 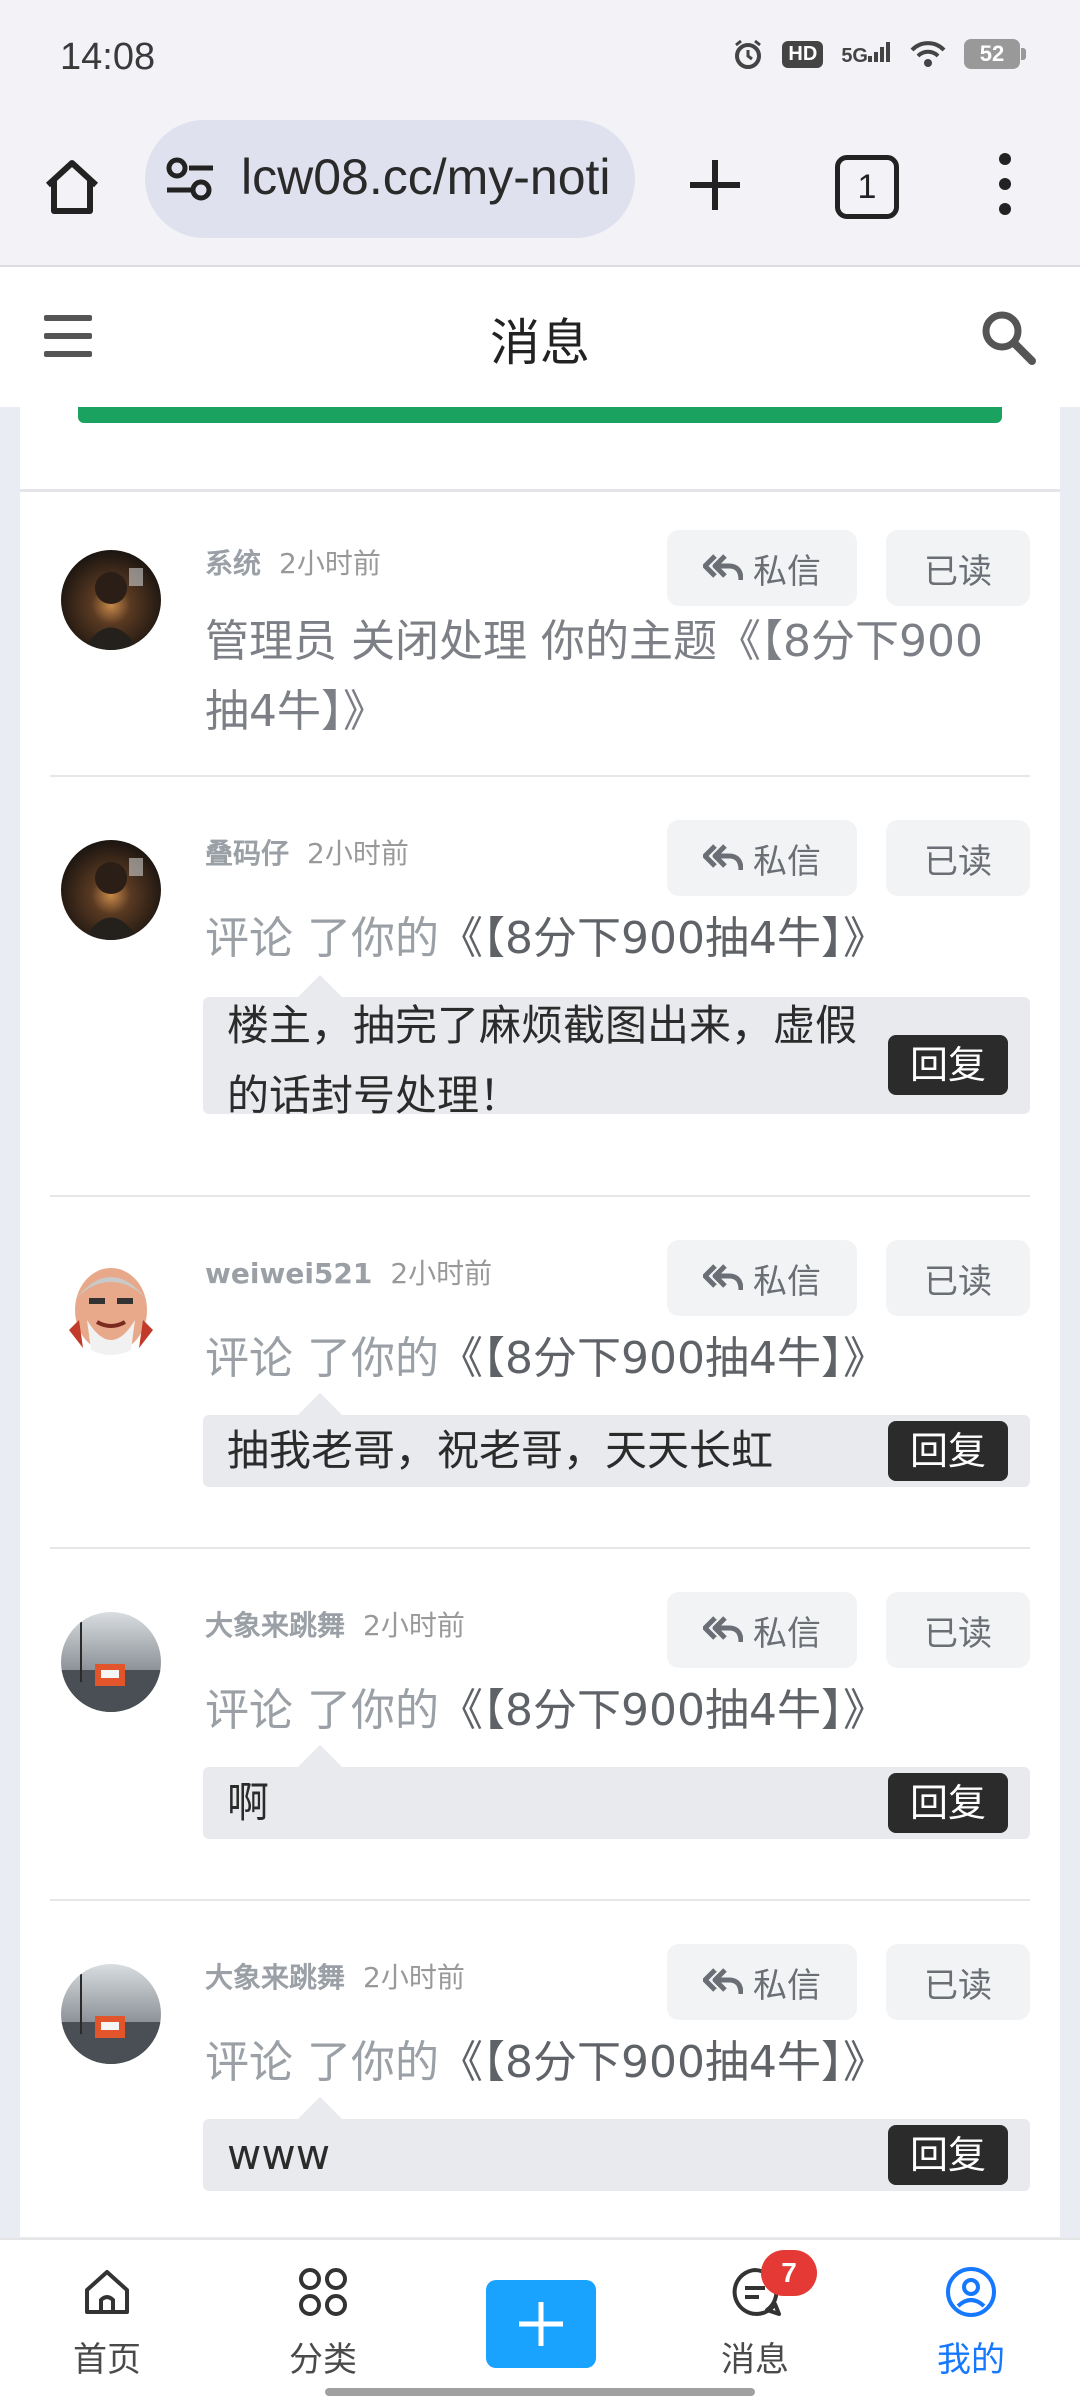 I want to click on comment-bubble: 抽我老哥，祝老哥，天天长虹 回复, so click(x=616, y=1440).